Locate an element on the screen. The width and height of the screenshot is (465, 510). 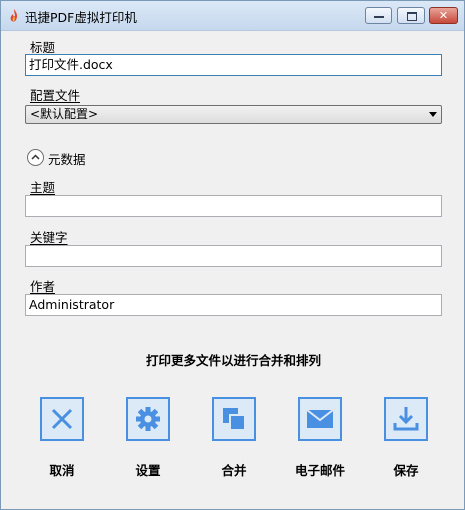
close-button: ✕ is located at coordinates (443, 15).